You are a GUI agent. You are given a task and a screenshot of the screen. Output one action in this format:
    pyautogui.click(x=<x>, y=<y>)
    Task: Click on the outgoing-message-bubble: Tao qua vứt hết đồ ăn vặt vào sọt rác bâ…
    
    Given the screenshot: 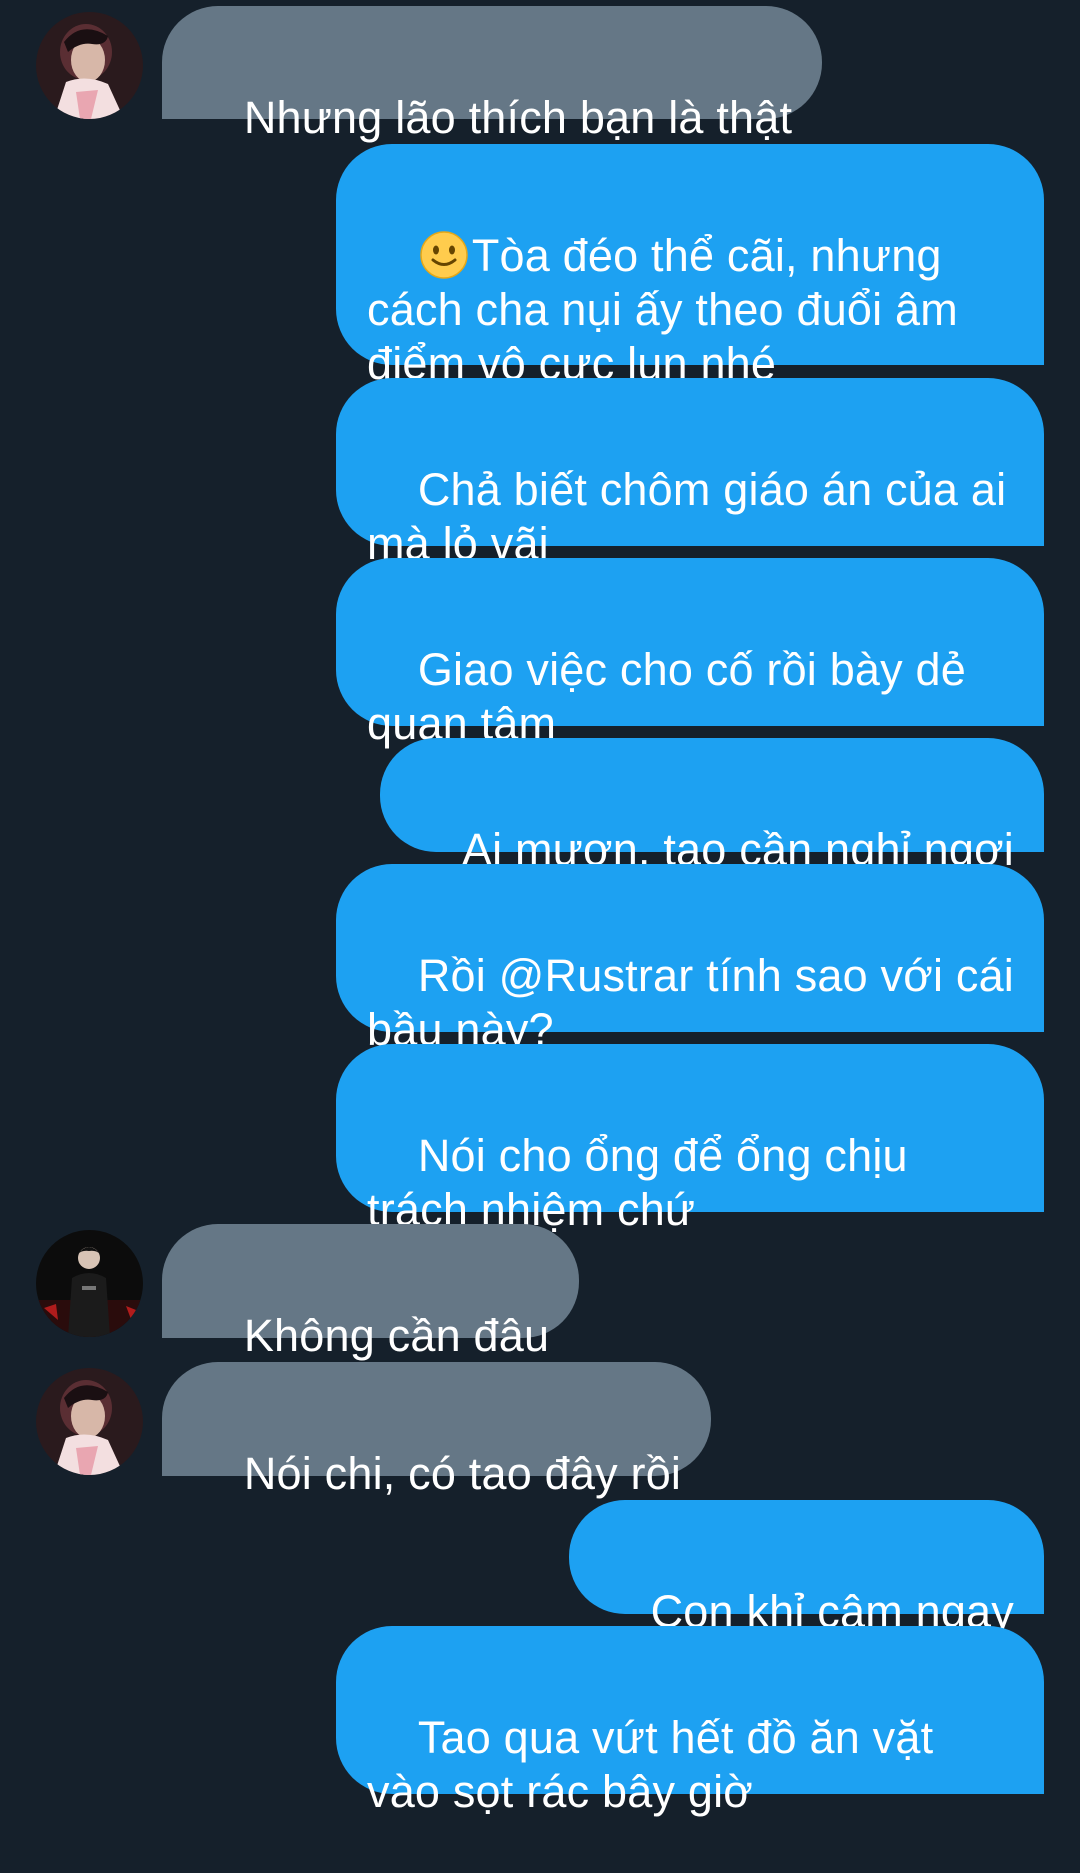 What is the action you would take?
    pyautogui.click(x=690, y=1721)
    